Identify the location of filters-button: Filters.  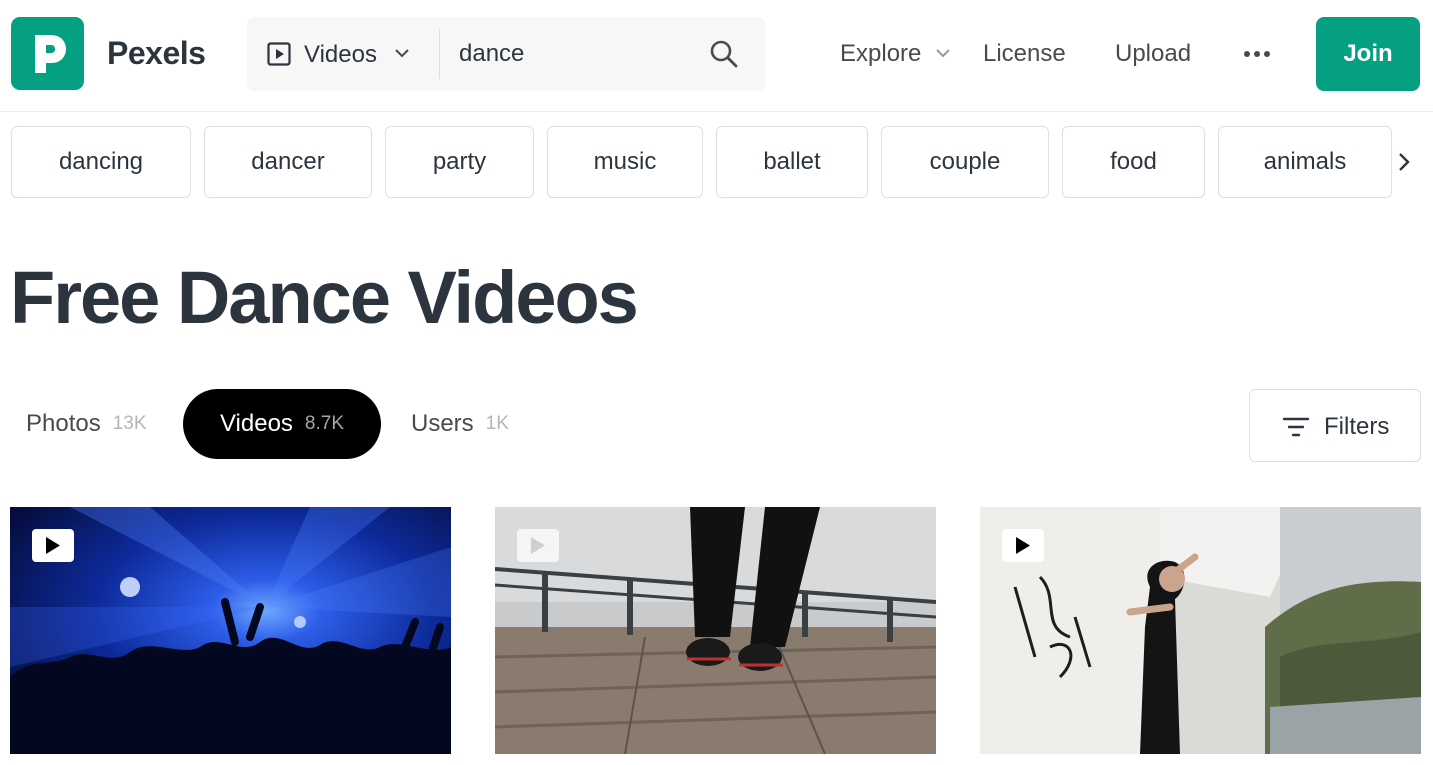
(1335, 425).